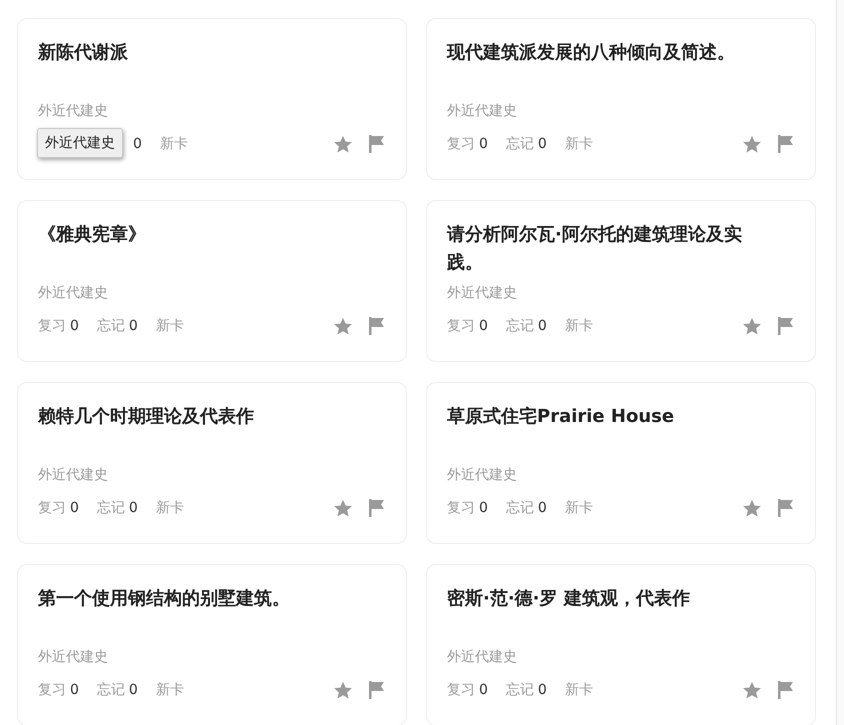 Image resolution: width=844 pixels, height=725 pixels. I want to click on card-title: 现代建筑派发展的八种倾向及简述。, so click(591, 53).